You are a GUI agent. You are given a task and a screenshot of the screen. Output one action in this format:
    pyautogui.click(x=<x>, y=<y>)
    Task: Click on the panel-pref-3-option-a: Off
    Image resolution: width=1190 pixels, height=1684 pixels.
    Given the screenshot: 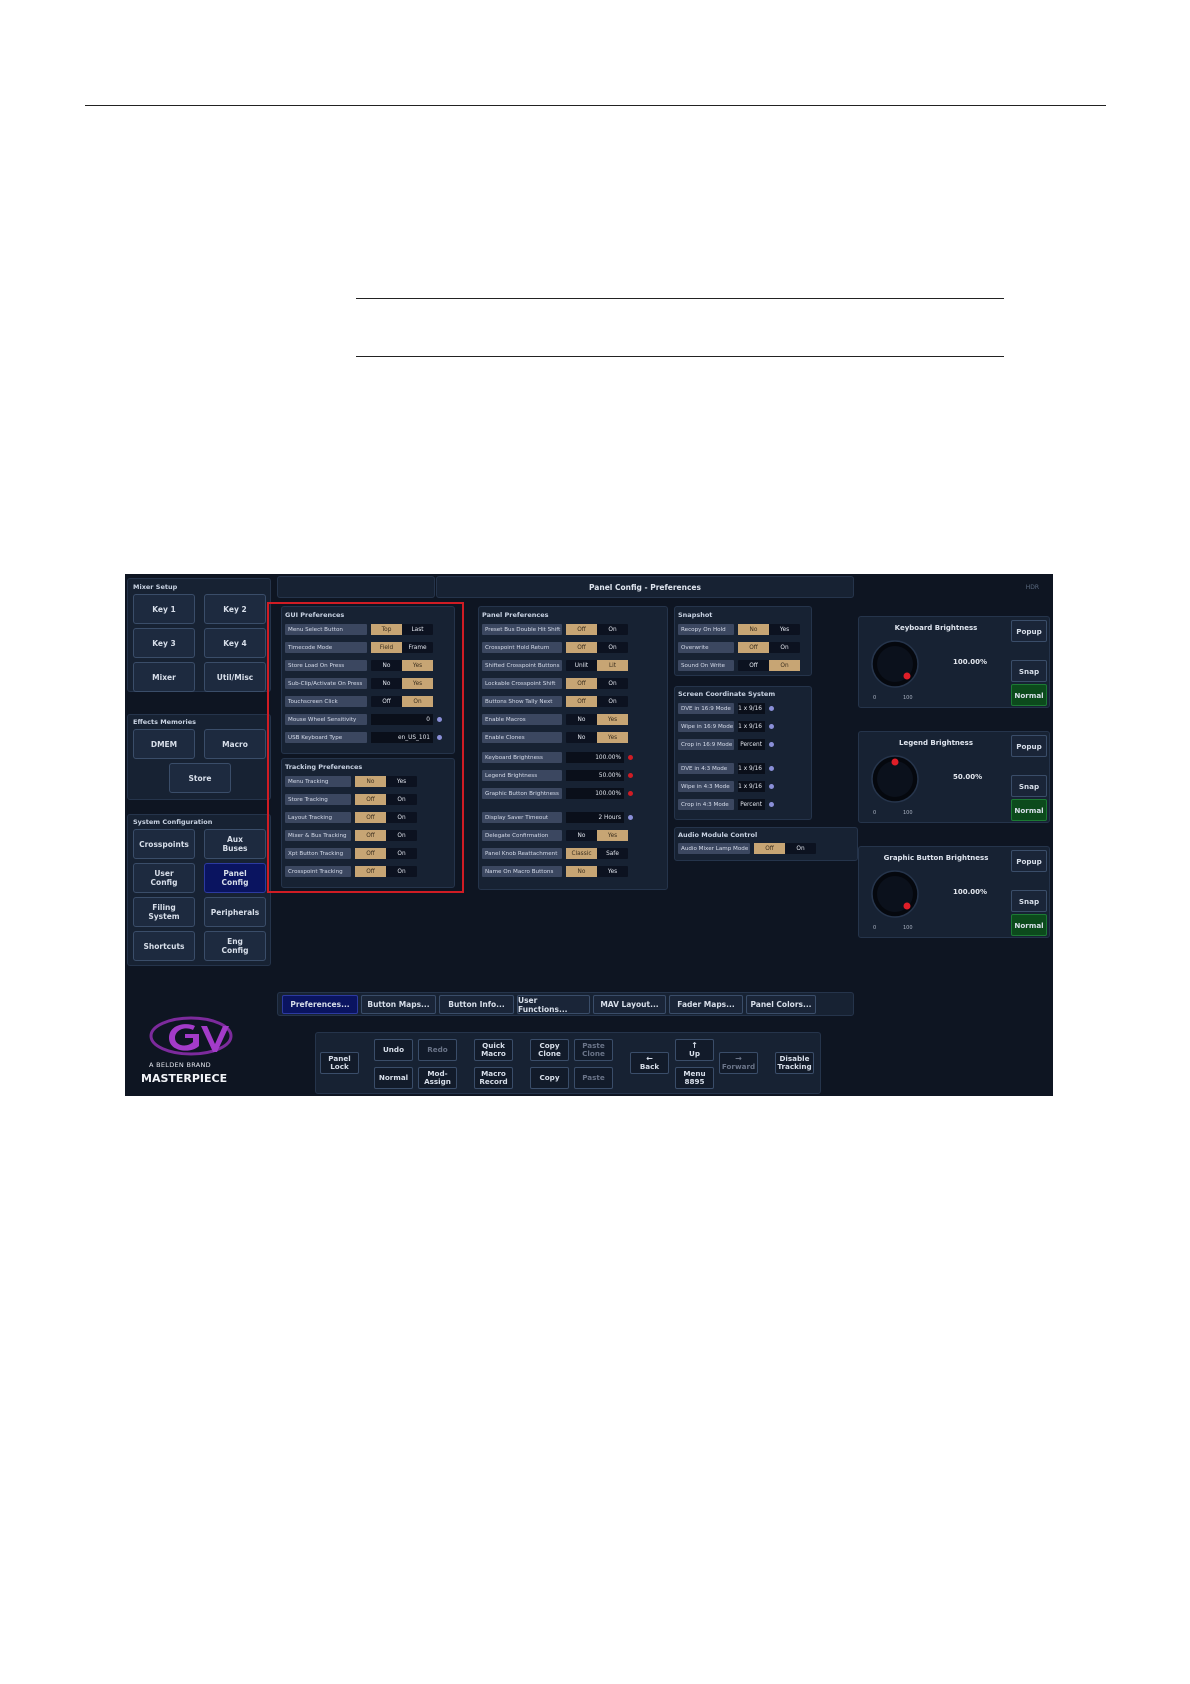 What is the action you would take?
    pyautogui.click(x=581, y=683)
    